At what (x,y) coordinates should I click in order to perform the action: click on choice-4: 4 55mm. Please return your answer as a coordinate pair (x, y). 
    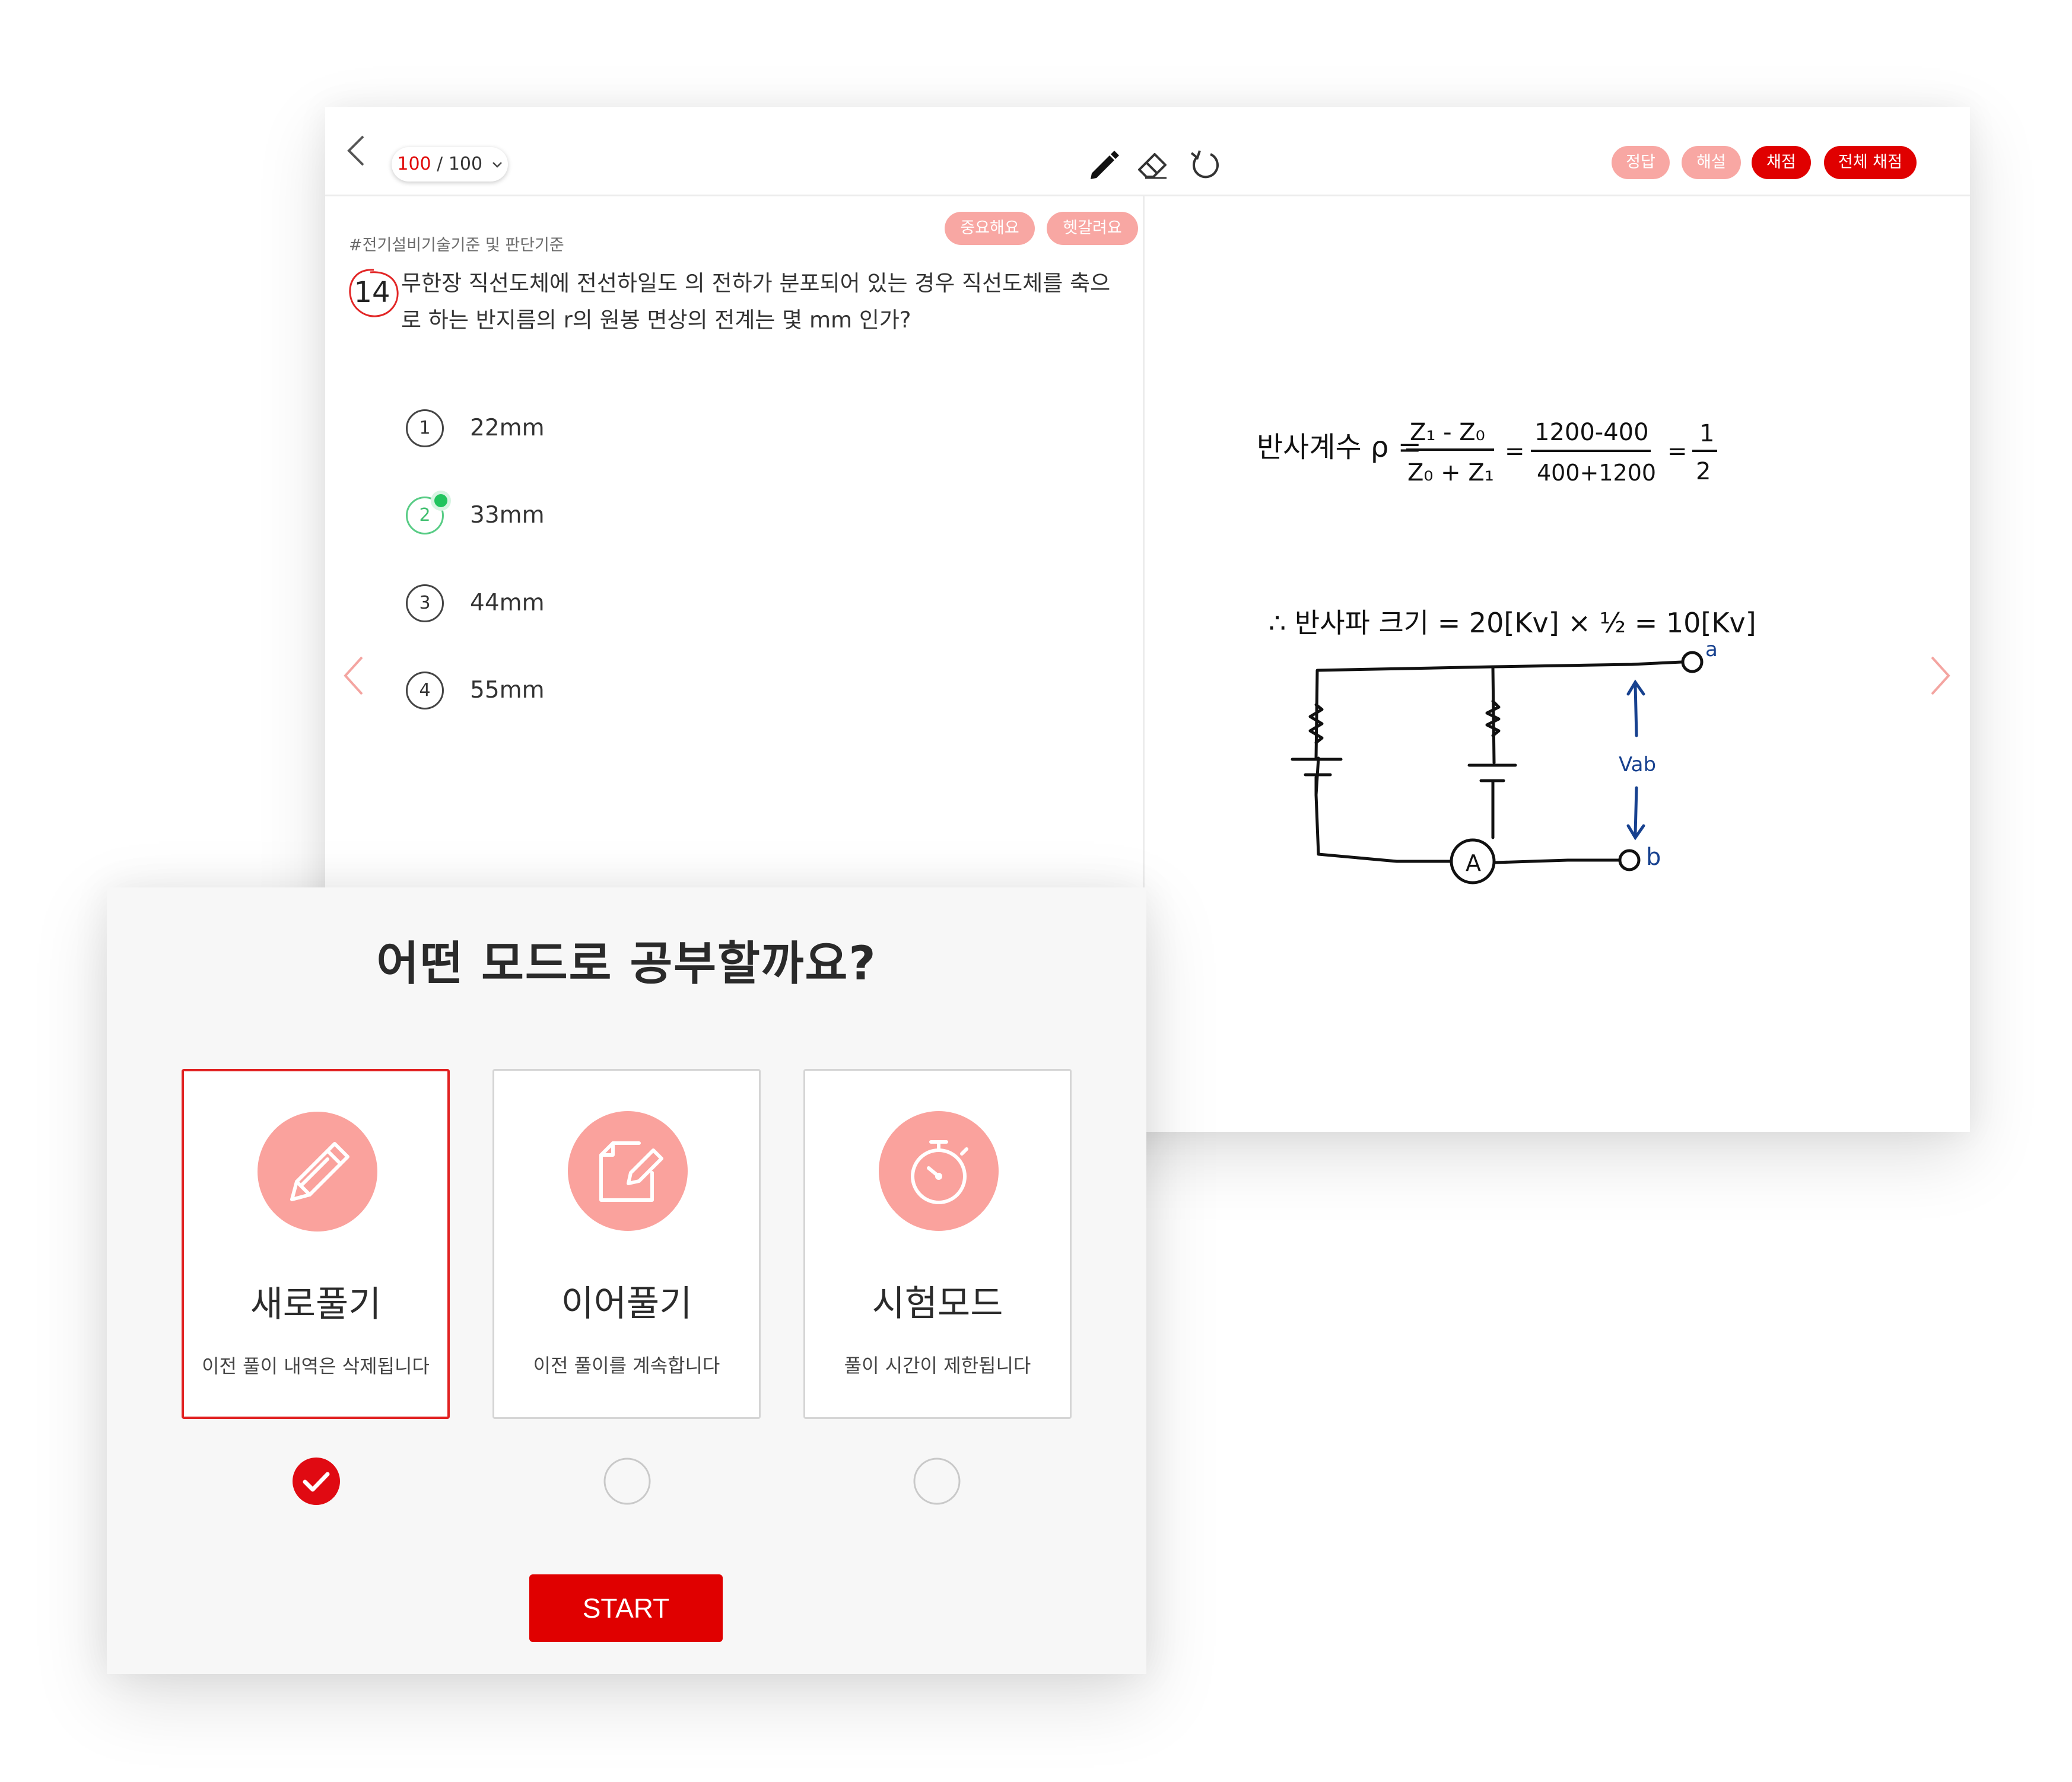
    Looking at the image, I should click on (584, 692).